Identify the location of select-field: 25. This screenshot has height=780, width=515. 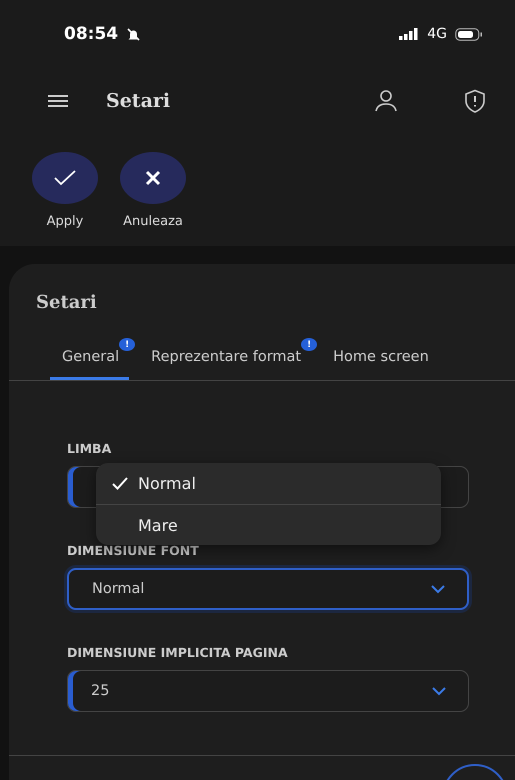
(268, 691).